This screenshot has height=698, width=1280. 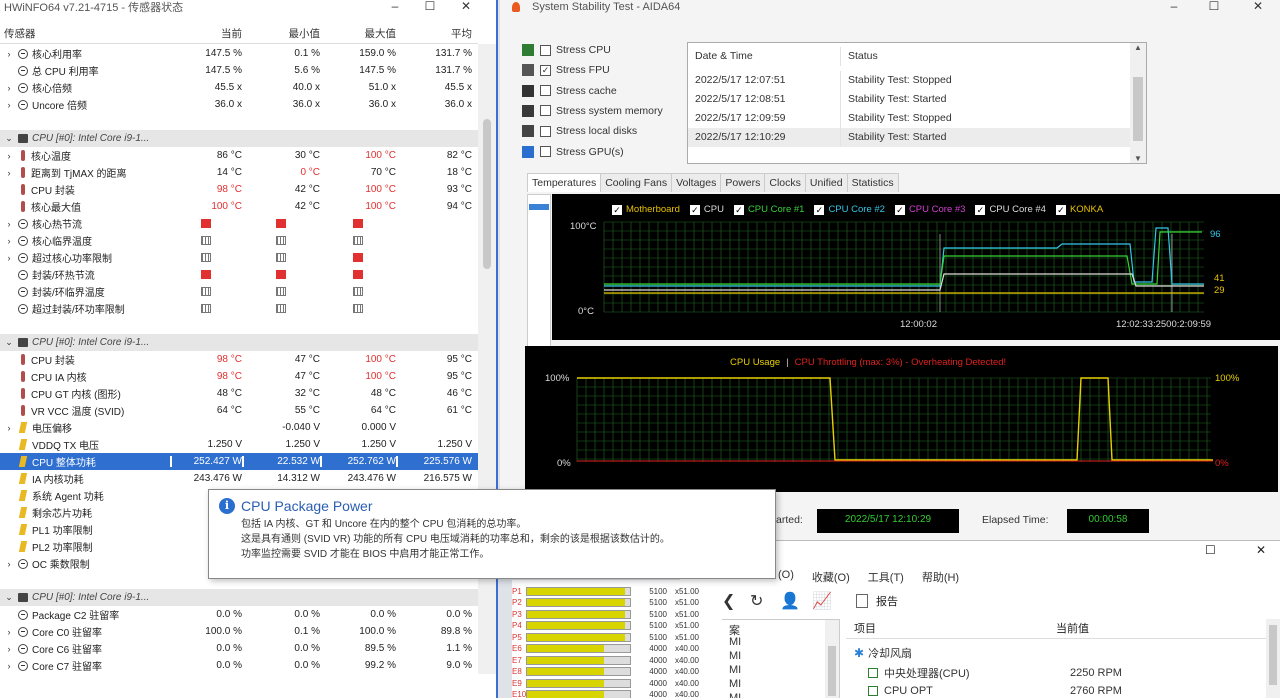 What do you see at coordinates (573, 152) in the screenshot?
I see `stress-option: Stress GPU(s)` at bounding box center [573, 152].